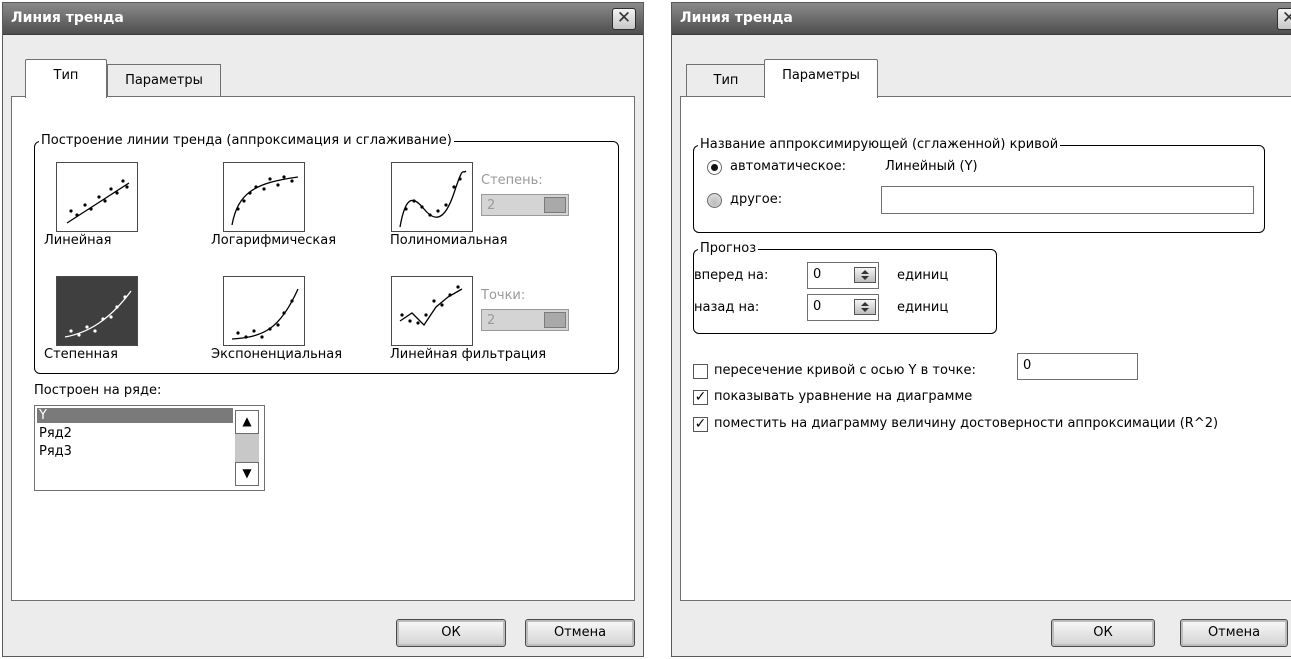 This screenshot has width=1291, height=659. Describe the element at coordinates (714, 200) in the screenshot. I see `custom-name-radio` at that location.